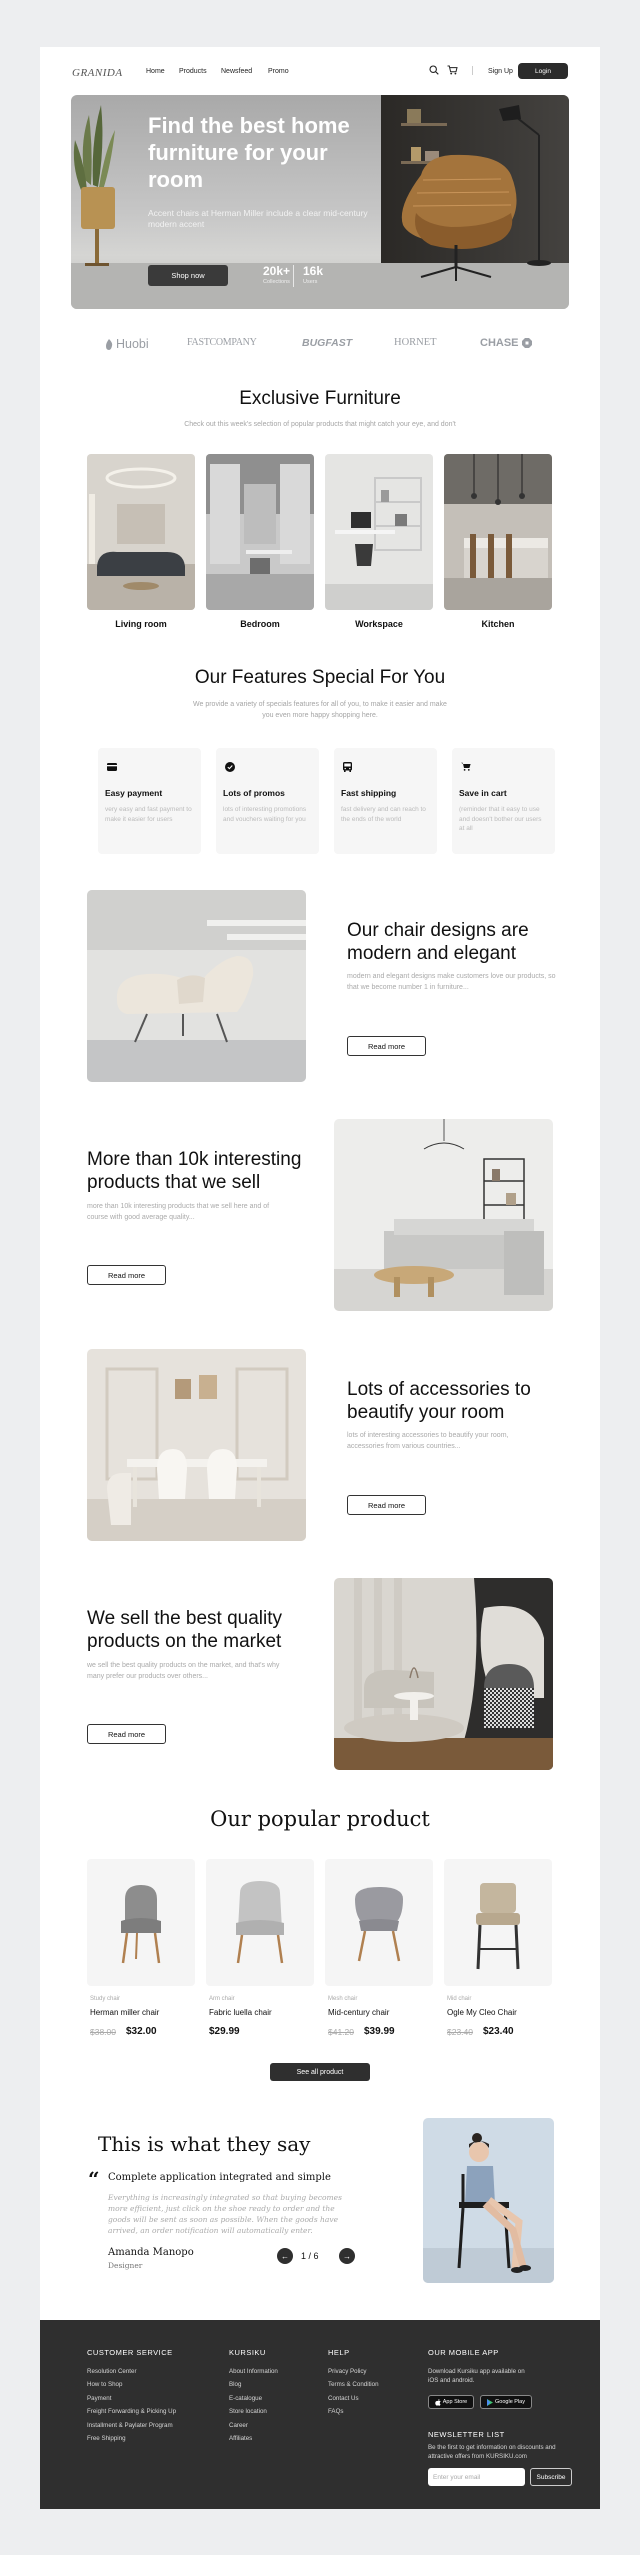 Image resolution: width=640 pixels, height=2555 pixels. Describe the element at coordinates (434, 70) in the screenshot. I see `search-icon` at that location.